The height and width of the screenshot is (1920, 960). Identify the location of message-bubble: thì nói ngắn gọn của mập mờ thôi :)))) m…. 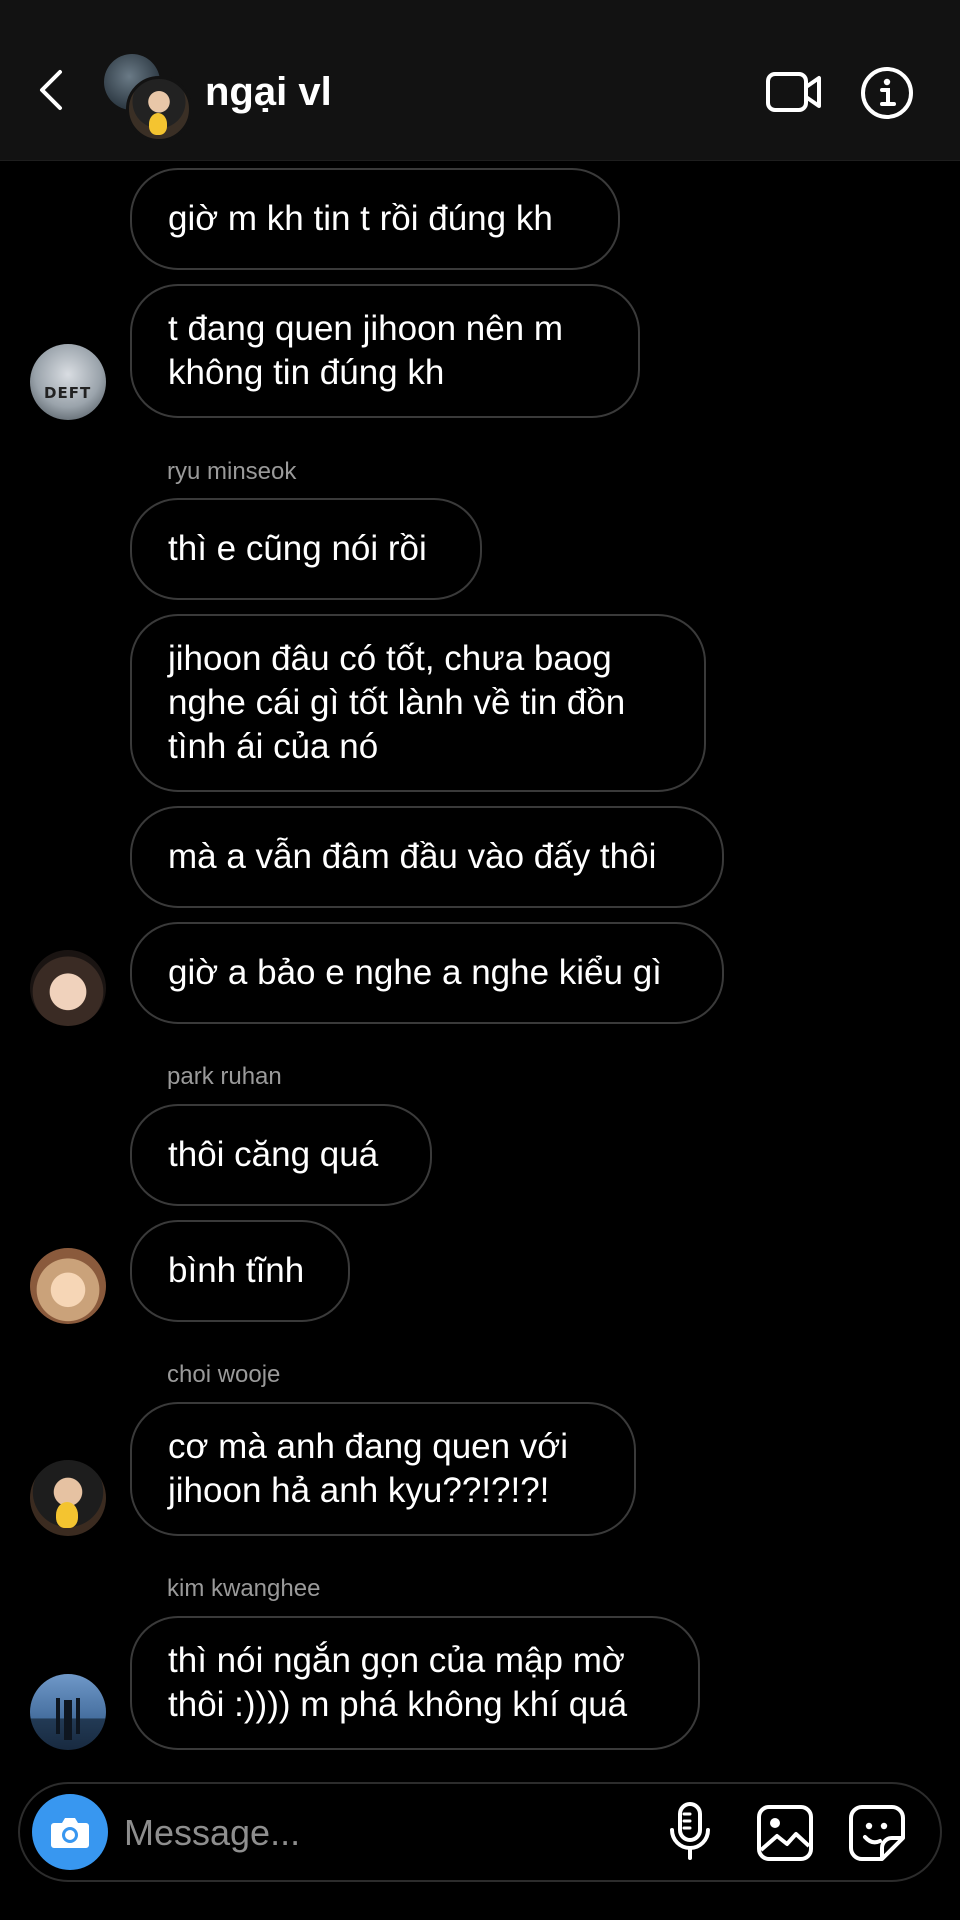
(415, 1683).